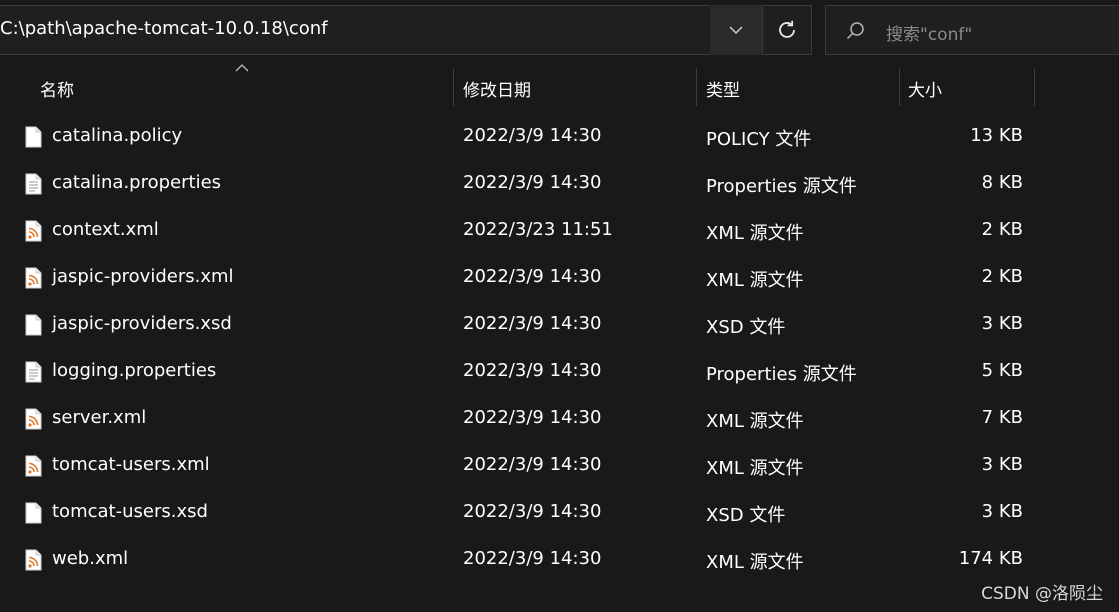 The width and height of the screenshot is (1119, 612). I want to click on file-modified-date: 2022/3/23 11:51, so click(538, 229).